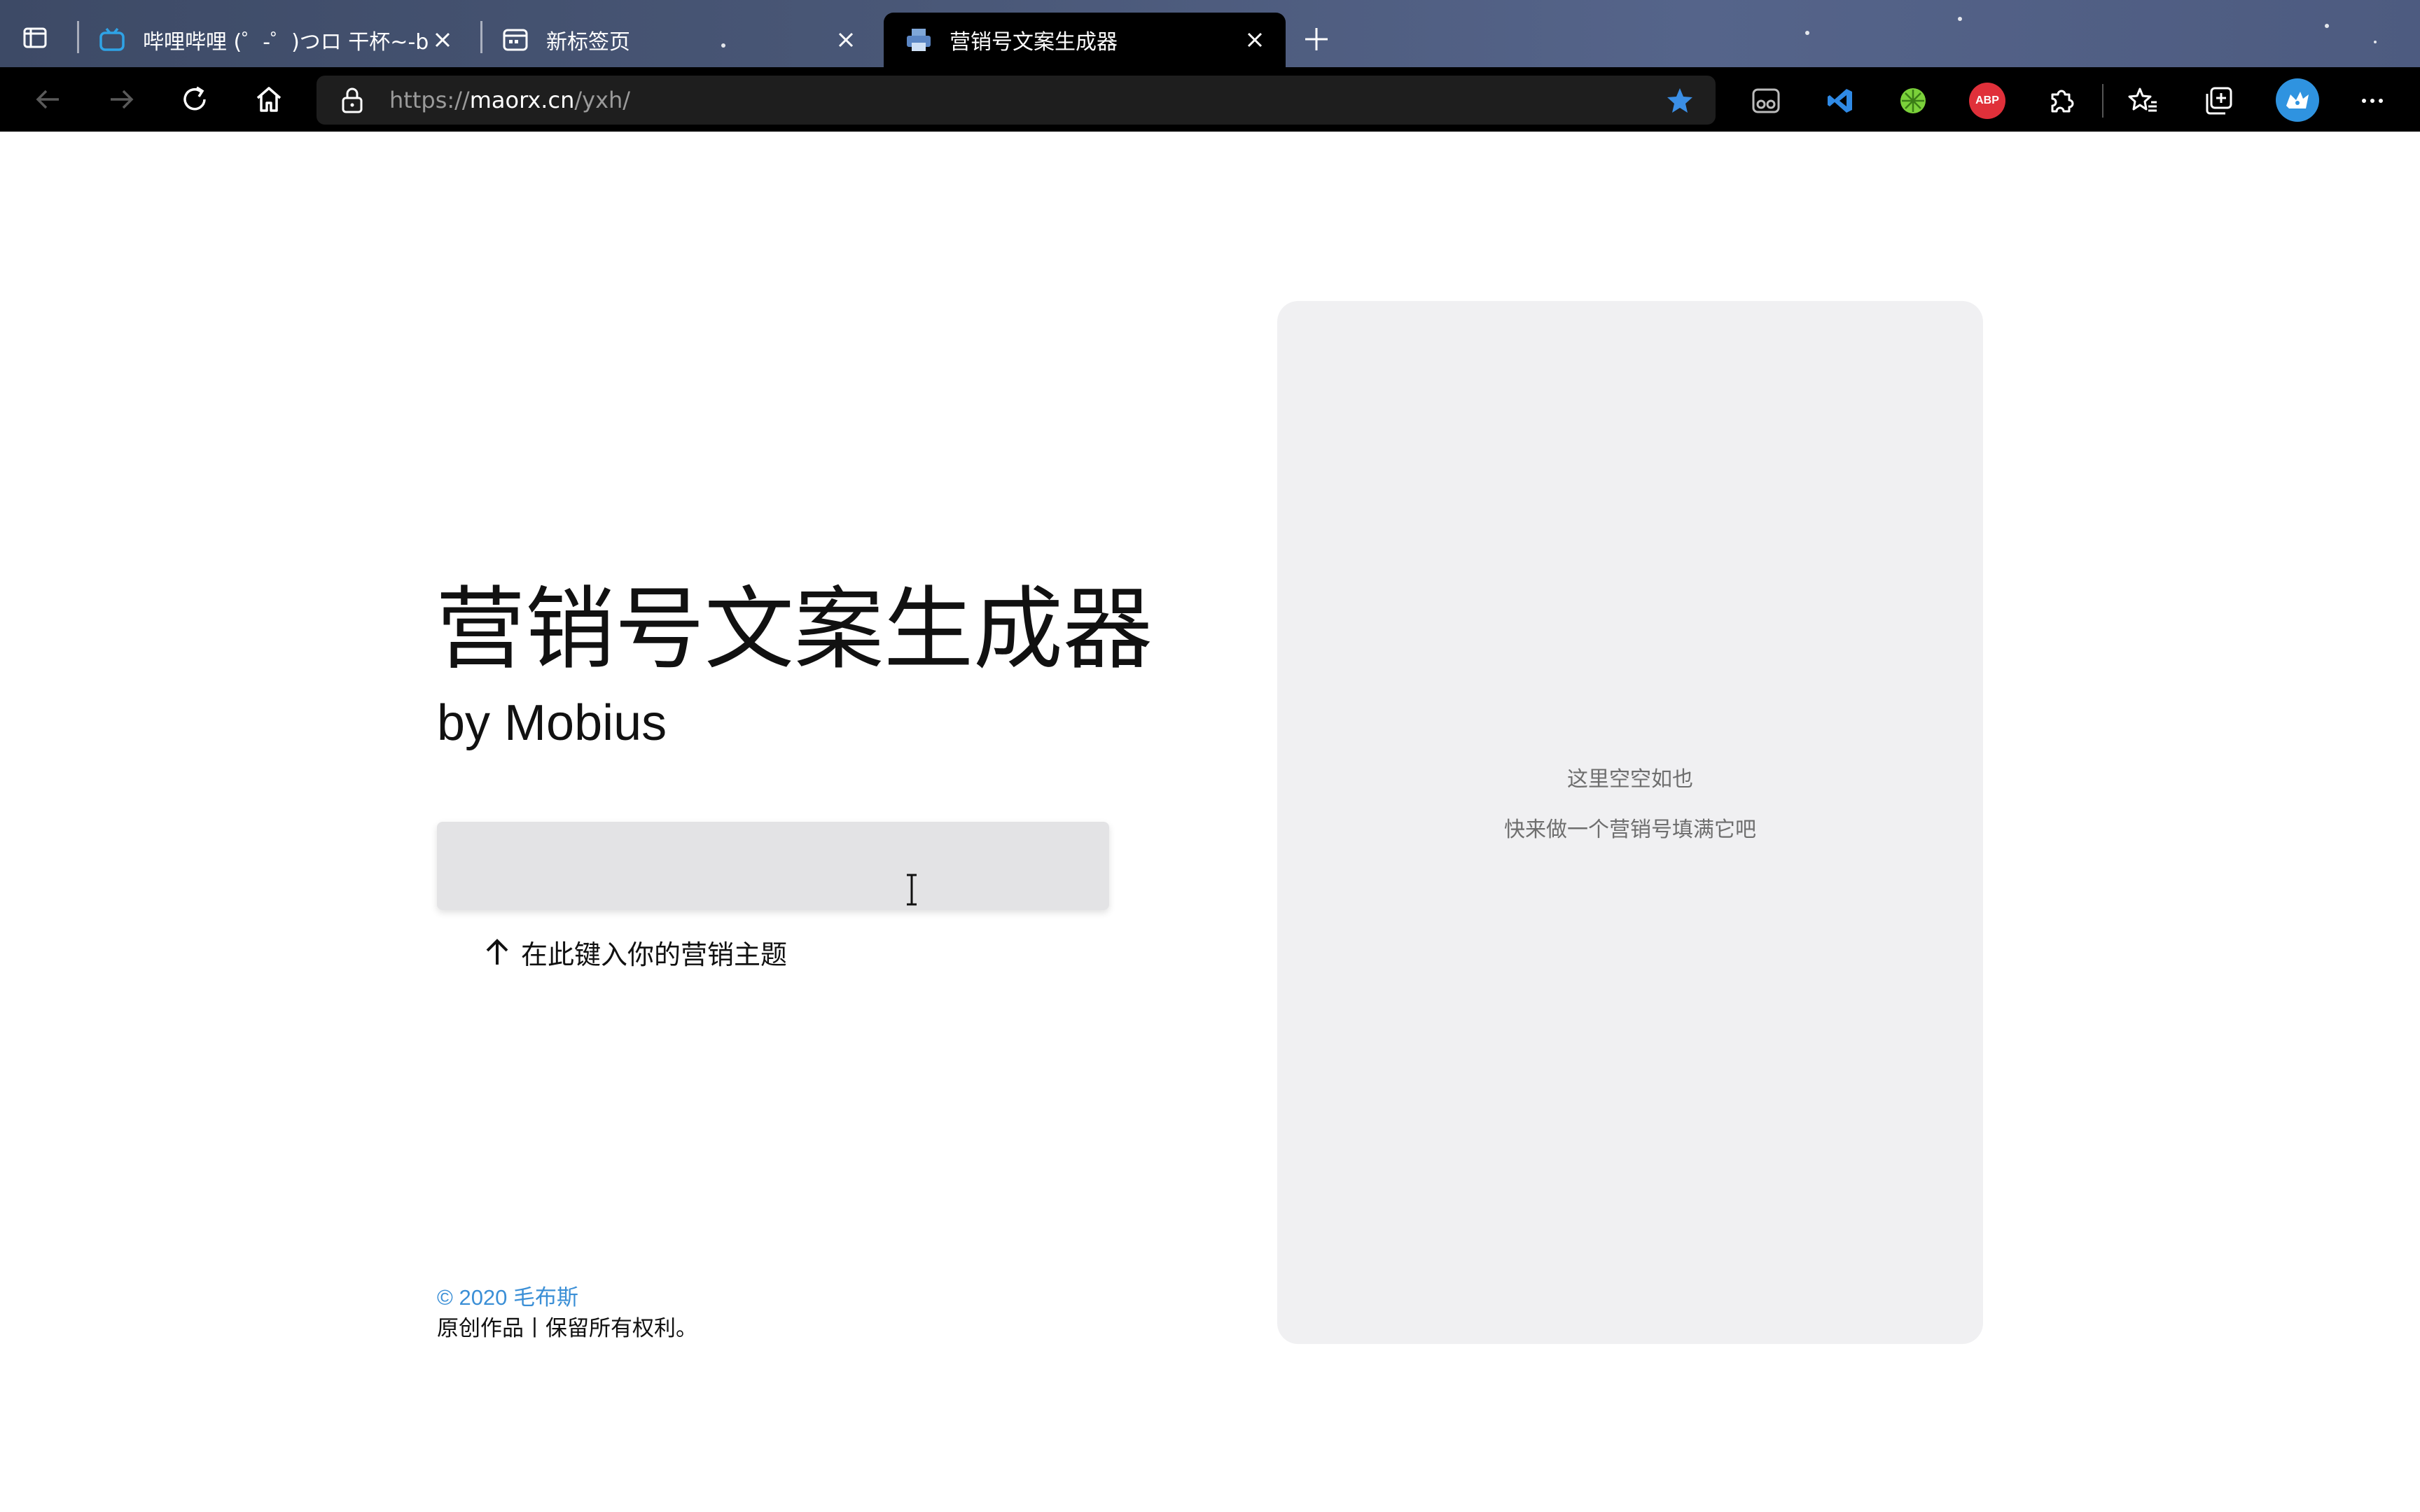 Image resolution: width=2420 pixels, height=1512 pixels. Describe the element at coordinates (2143, 101) in the screenshot. I see `favorites-icon` at that location.